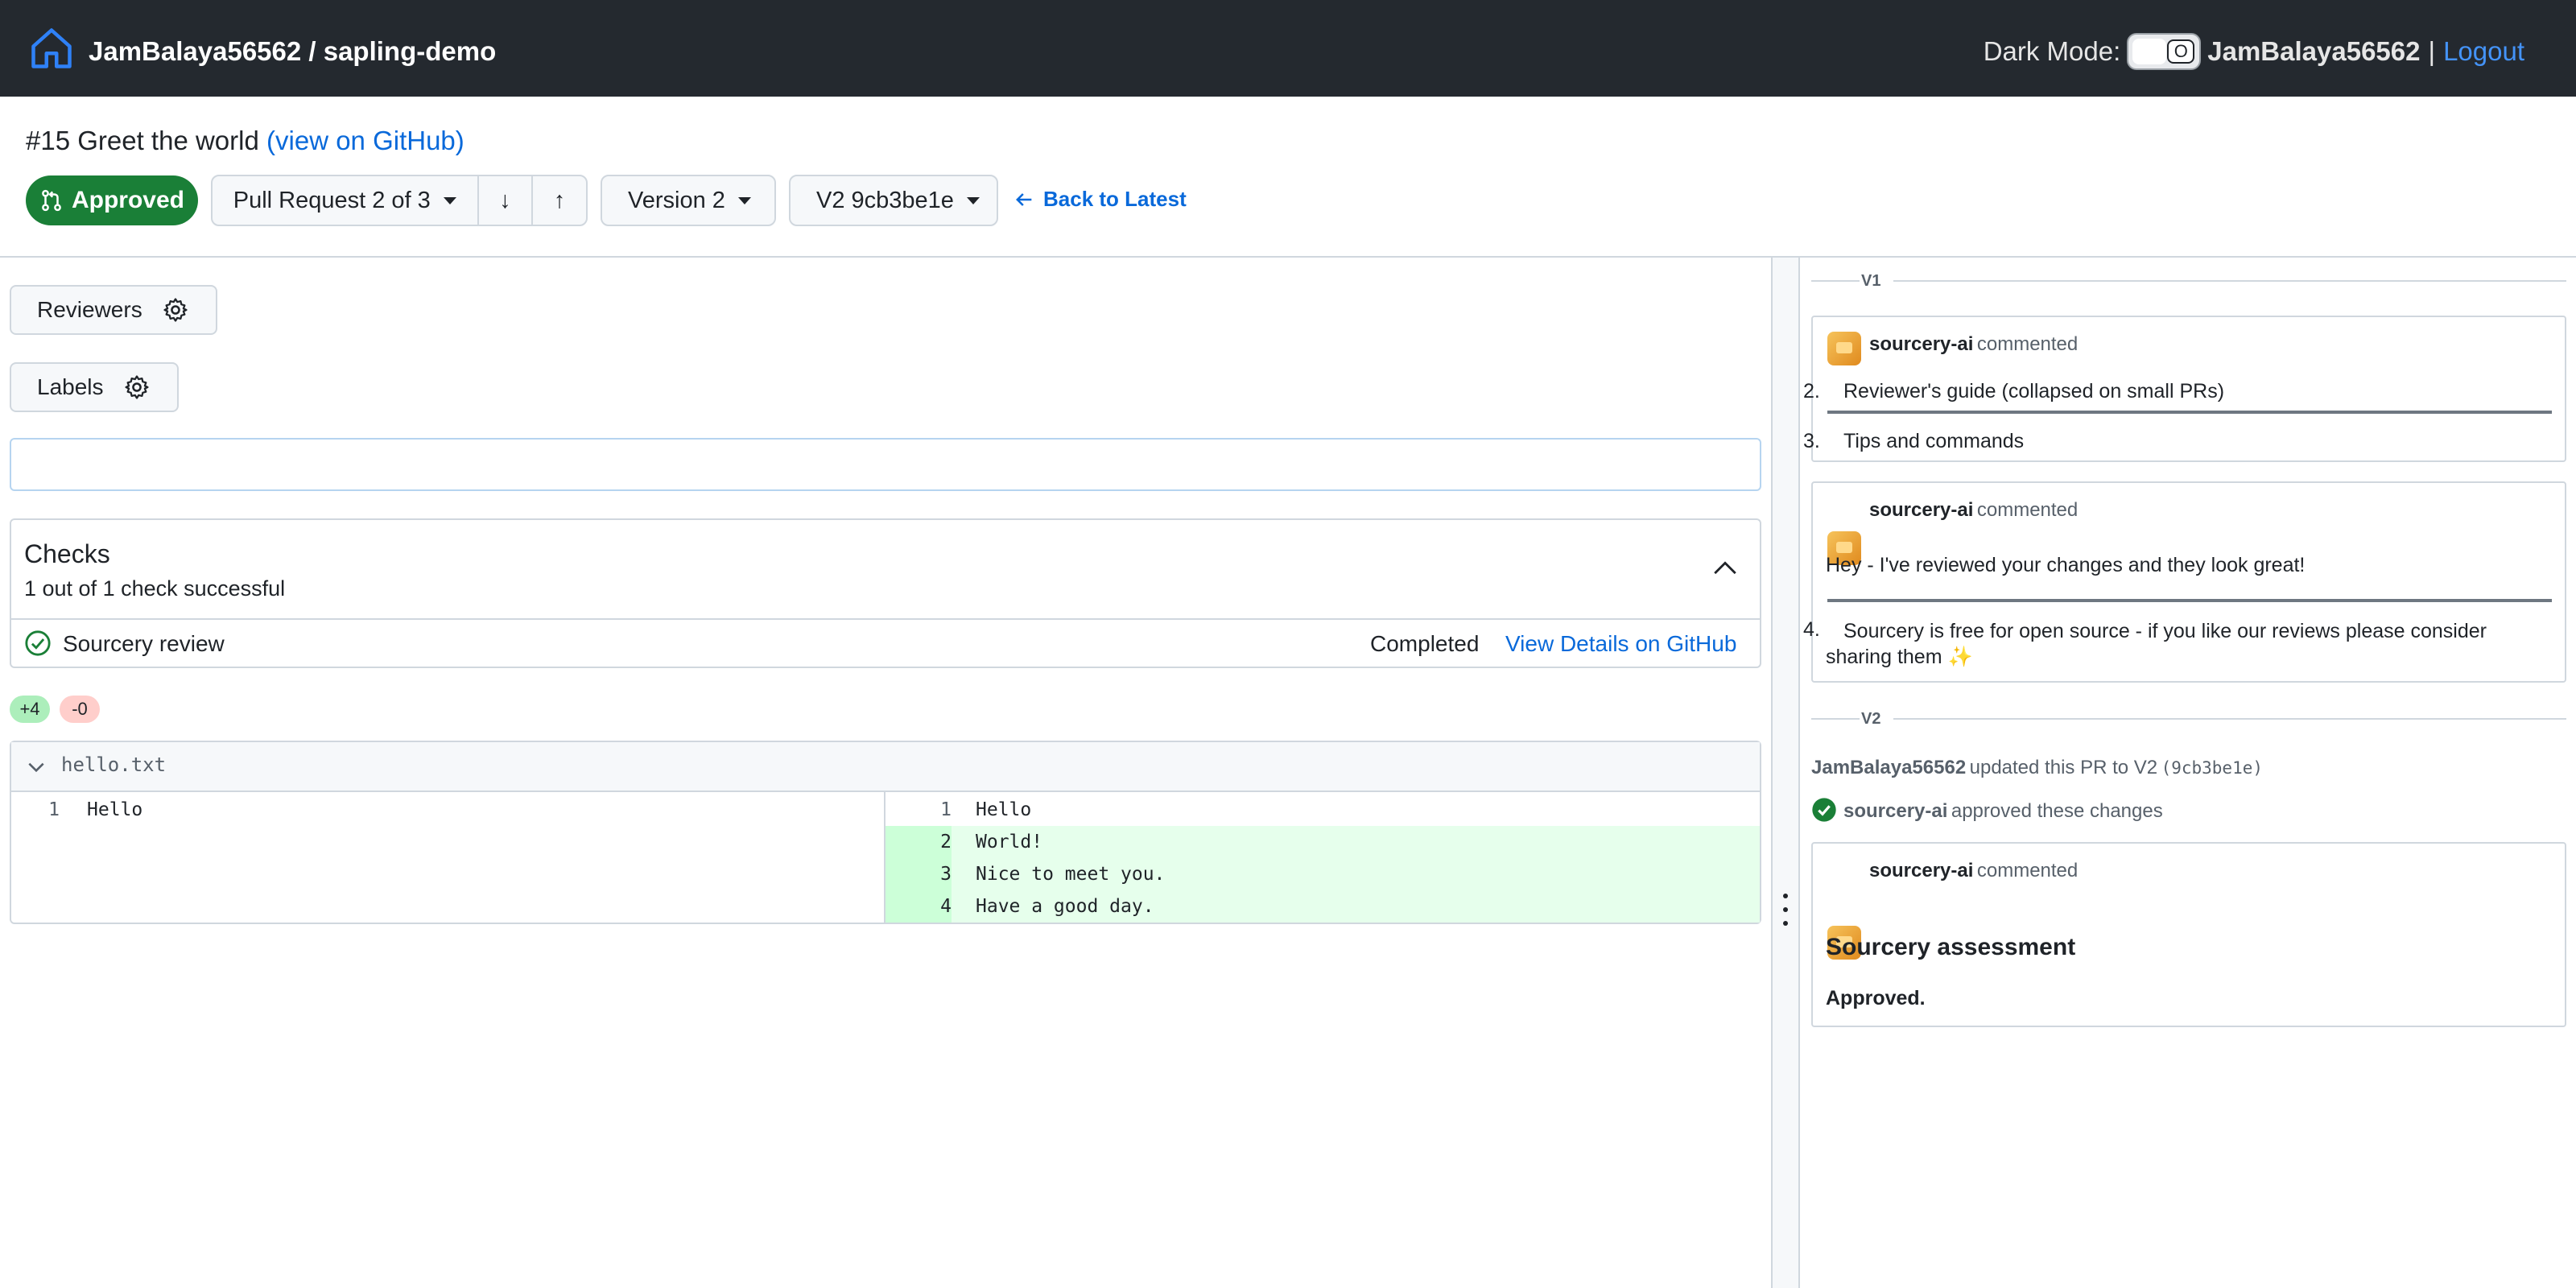  What do you see at coordinates (1323, 874) in the screenshot?
I see `diff-line-added: 3 Nice to meet you.` at bounding box center [1323, 874].